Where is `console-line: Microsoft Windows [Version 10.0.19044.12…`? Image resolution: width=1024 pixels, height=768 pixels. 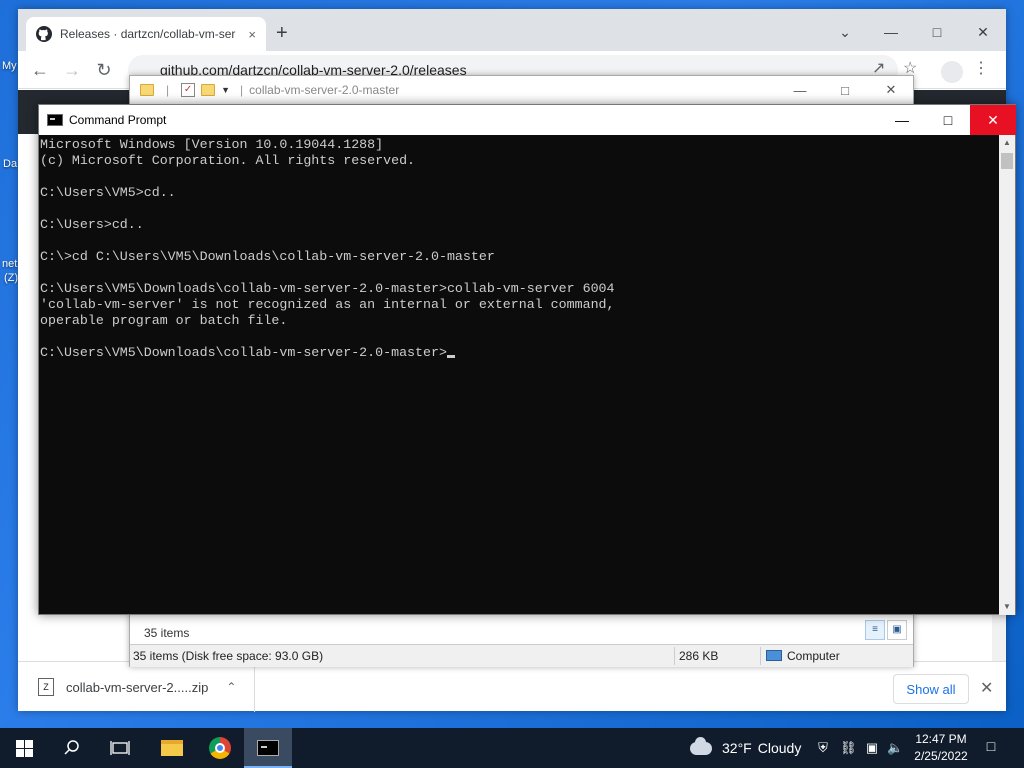
console-line: Microsoft Windows [Version 10.0.19044.12… is located at coordinates (212, 144).